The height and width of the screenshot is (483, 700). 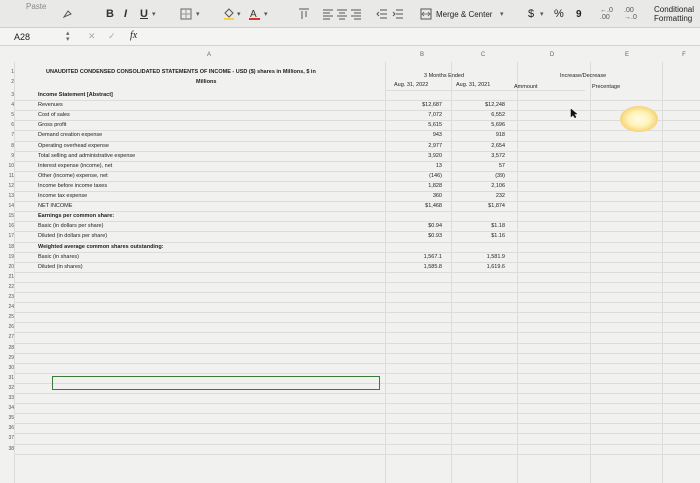 What do you see at coordinates (398, 14) in the screenshot?
I see `increase-indent-icon` at bounding box center [398, 14].